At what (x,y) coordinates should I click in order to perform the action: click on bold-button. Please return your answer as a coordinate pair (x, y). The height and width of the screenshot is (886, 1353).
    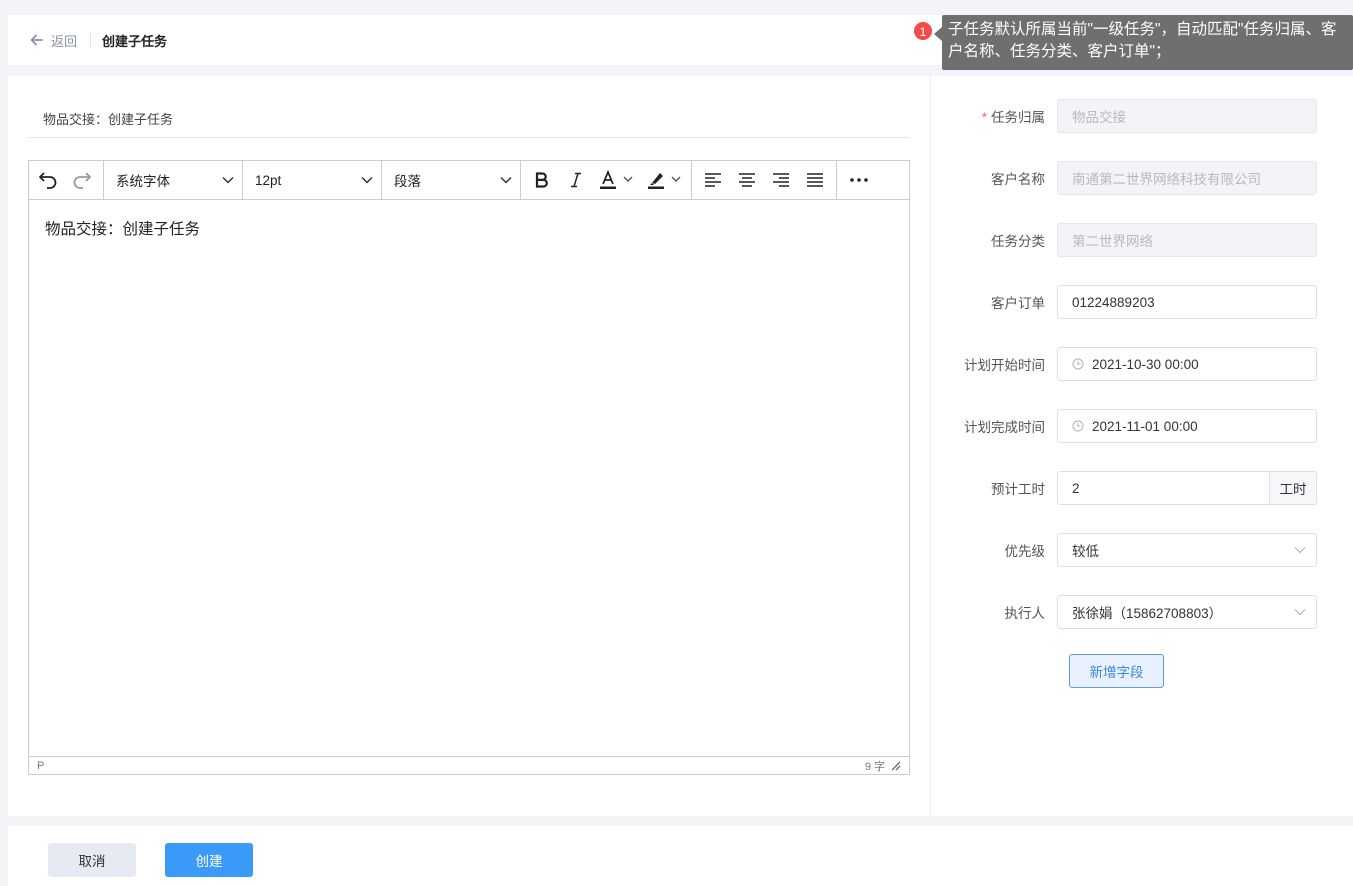
    Looking at the image, I should click on (542, 180).